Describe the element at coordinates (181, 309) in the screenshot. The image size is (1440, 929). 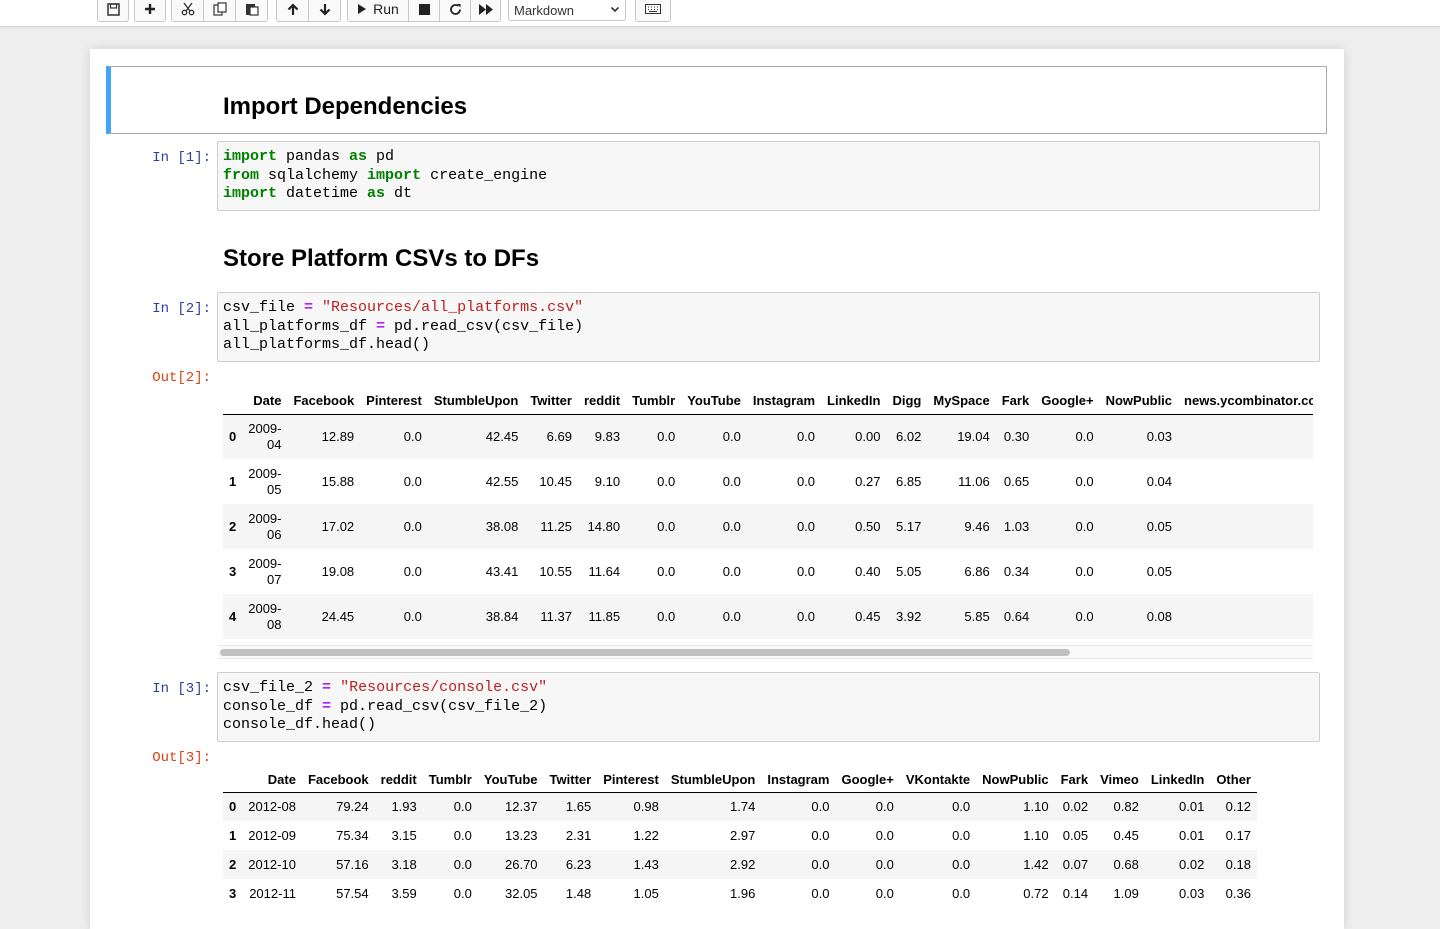
I see `input-prompt-2: In [2]:` at that location.